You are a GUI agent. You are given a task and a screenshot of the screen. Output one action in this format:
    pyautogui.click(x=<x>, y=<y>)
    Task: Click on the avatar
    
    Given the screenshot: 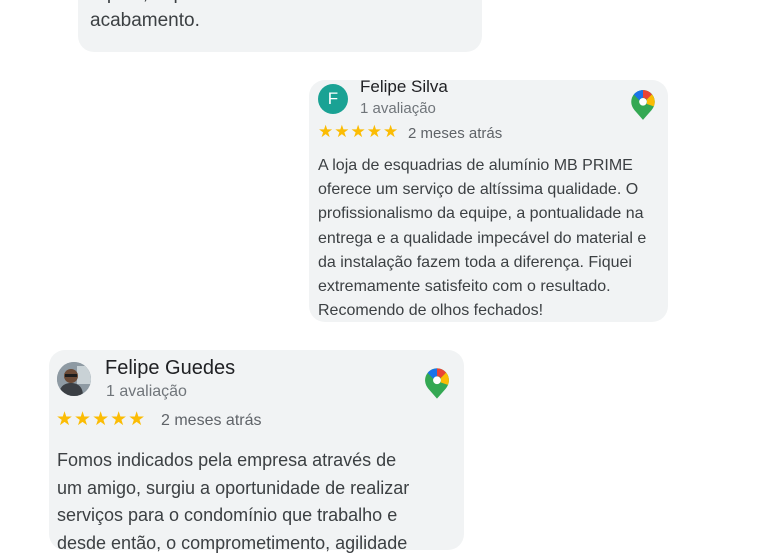 What is the action you would take?
    pyautogui.click(x=74, y=379)
    